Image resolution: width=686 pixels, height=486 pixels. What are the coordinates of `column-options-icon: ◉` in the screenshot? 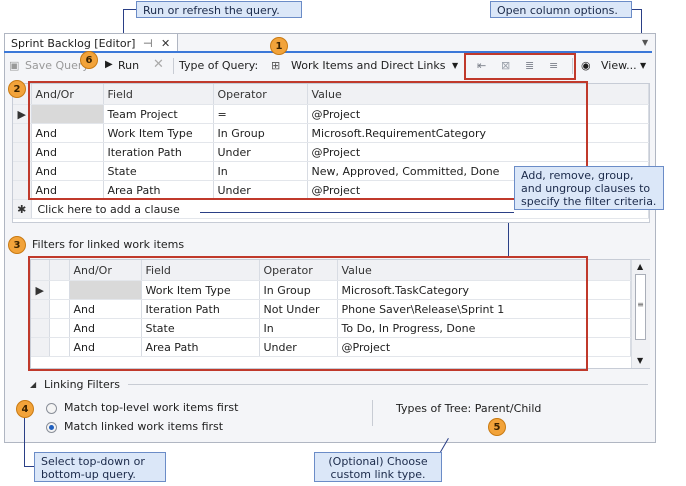 It's located at (586, 65).